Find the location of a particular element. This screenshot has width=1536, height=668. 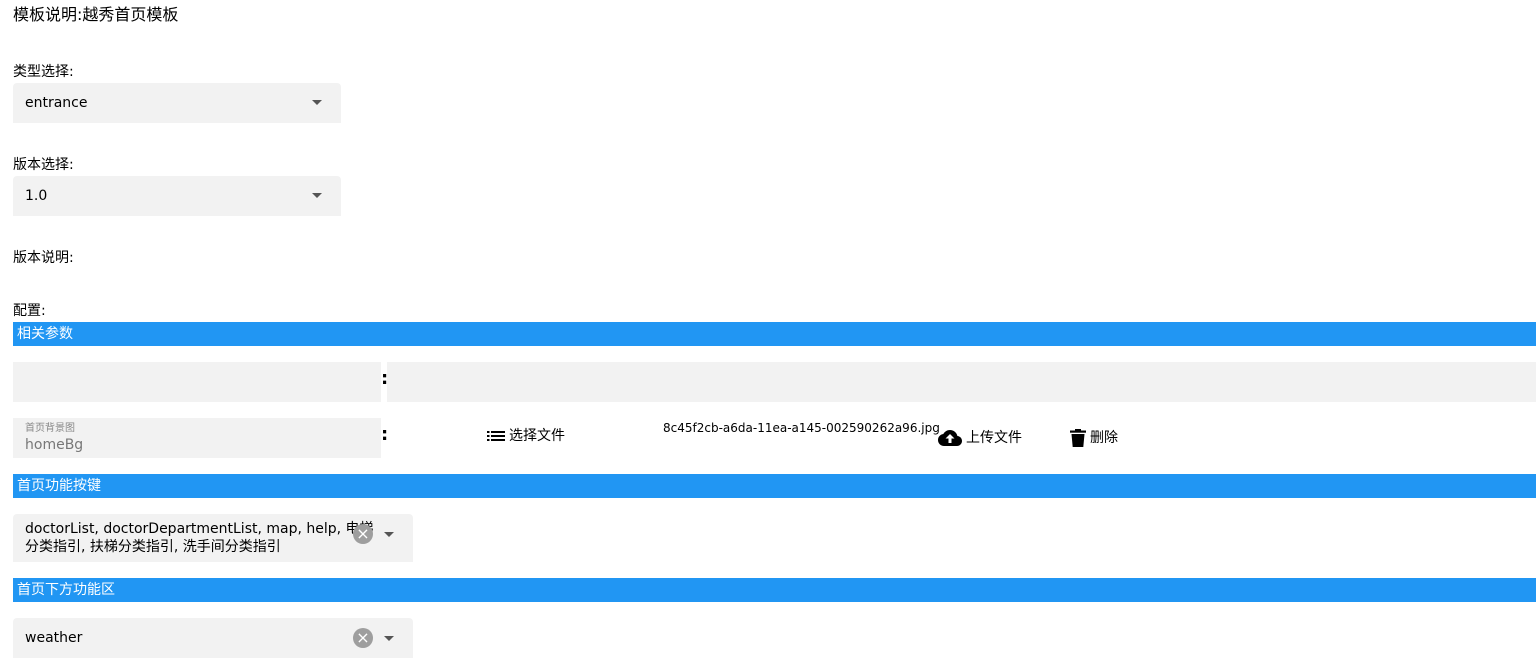

type-select-value: entrance is located at coordinates (56, 103).